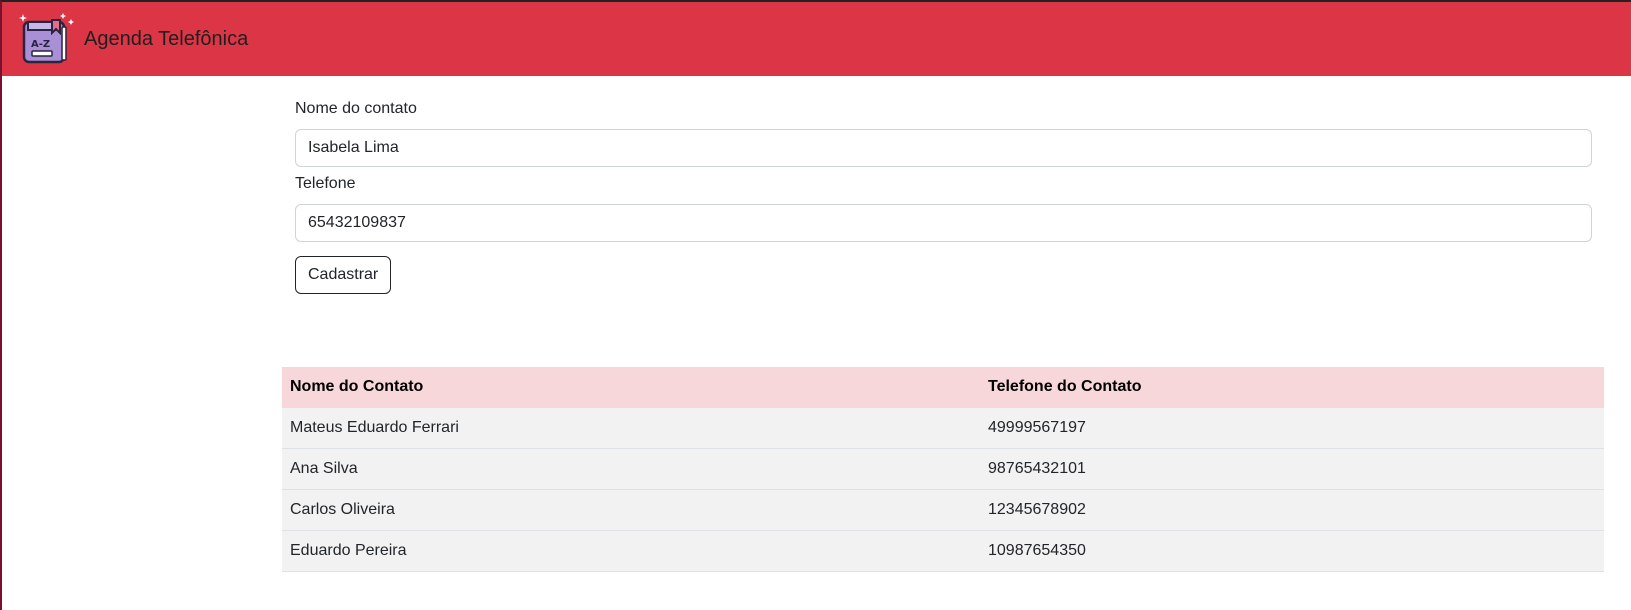 The width and height of the screenshot is (1631, 610). I want to click on navbar-brand: A-Z Agenda Telefônica, so click(133, 39).